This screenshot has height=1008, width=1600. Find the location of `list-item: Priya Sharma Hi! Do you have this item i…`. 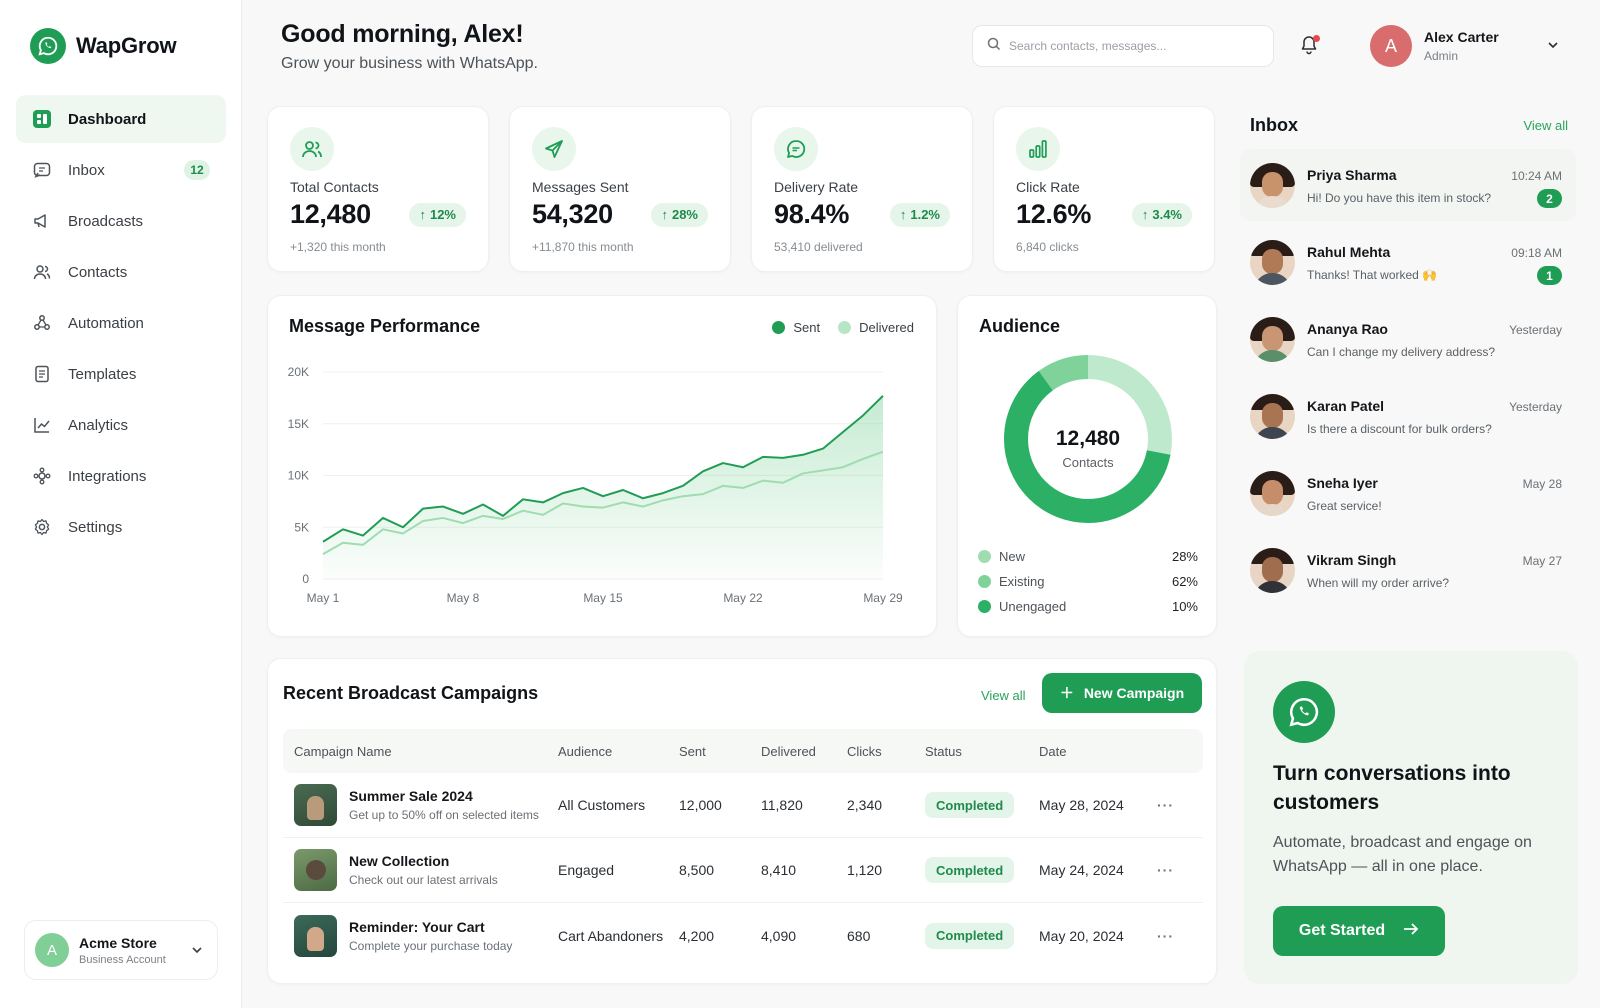

list-item: Priya Sharma Hi! Do you have this item i… is located at coordinates (1408, 185).